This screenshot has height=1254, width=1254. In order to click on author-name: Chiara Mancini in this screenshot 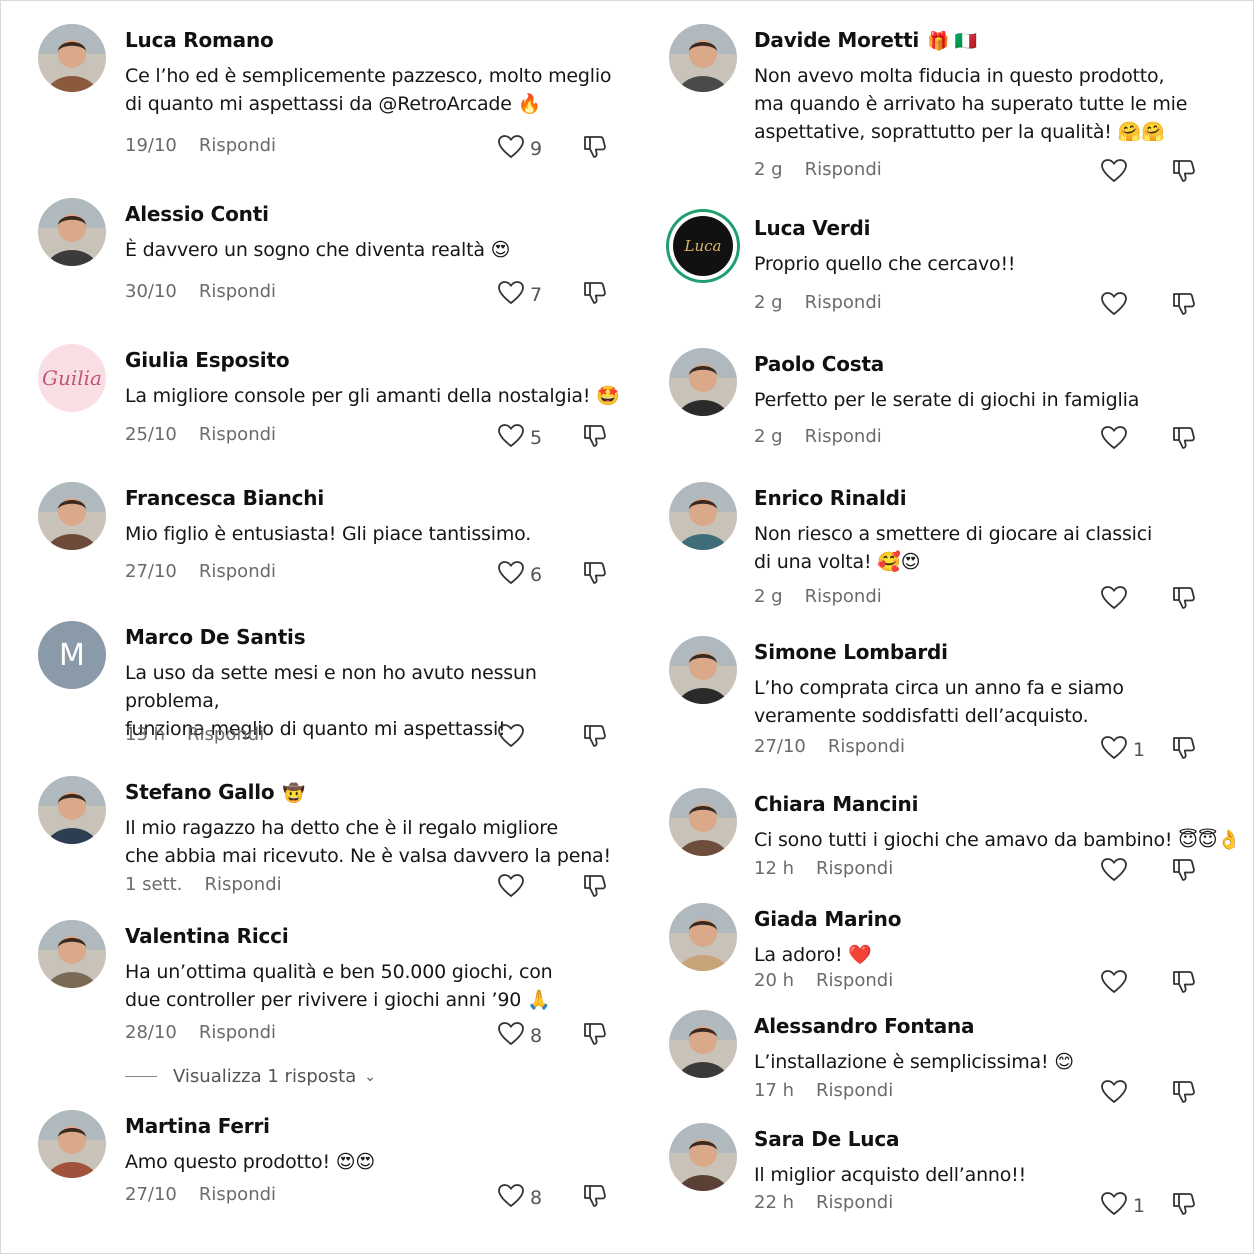, I will do `click(836, 804)`.